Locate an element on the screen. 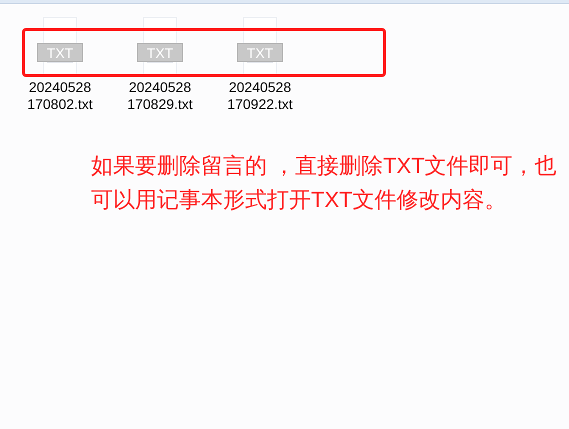  file-name: 20240528 170802.txt is located at coordinates (60, 96).